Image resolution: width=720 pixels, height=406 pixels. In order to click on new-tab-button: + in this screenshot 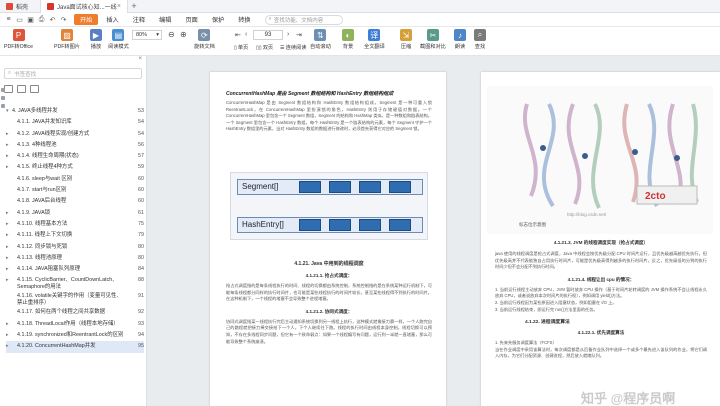, I will do `click(134, 6)`.